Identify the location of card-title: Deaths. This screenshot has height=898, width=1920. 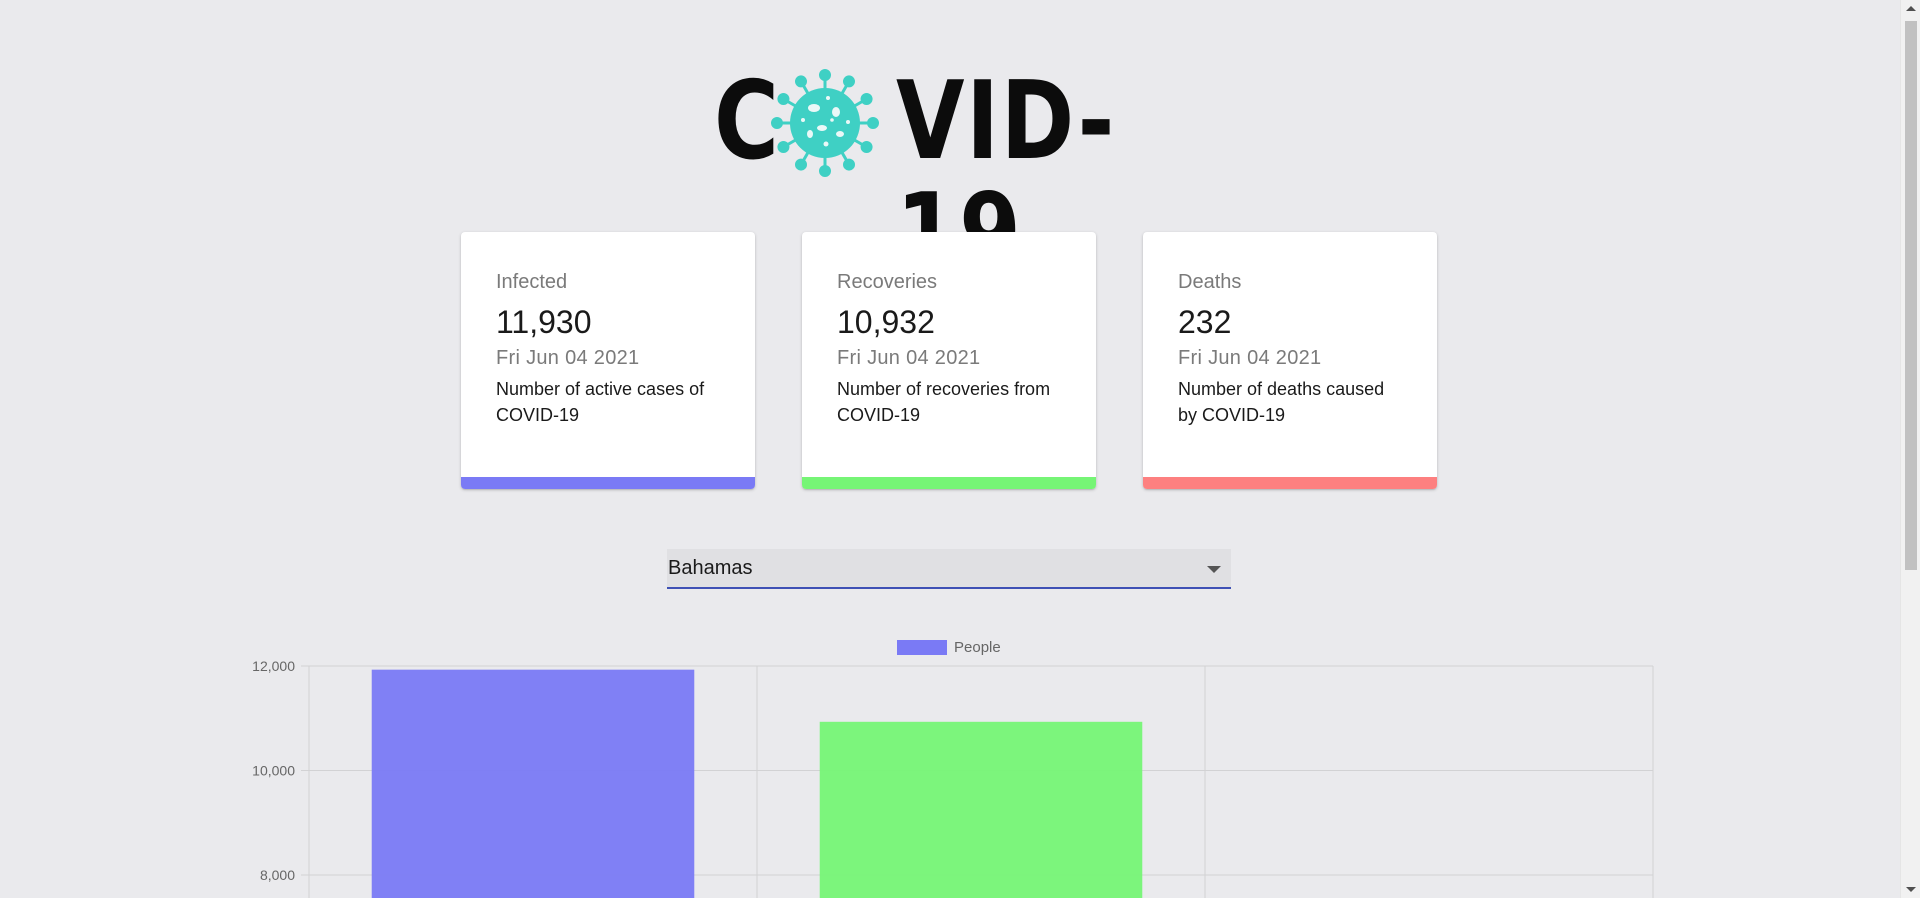
(1210, 282).